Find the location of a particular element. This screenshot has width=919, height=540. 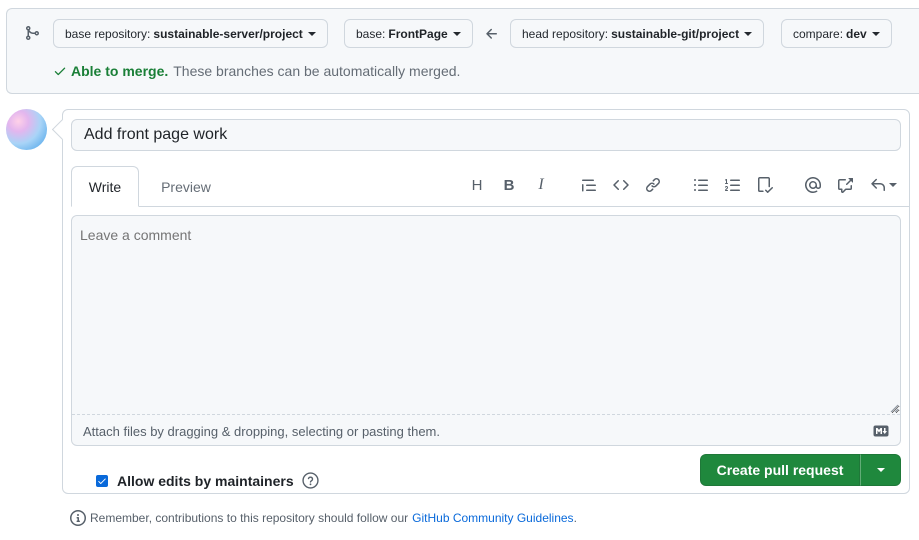

link-icon is located at coordinates (653, 185).